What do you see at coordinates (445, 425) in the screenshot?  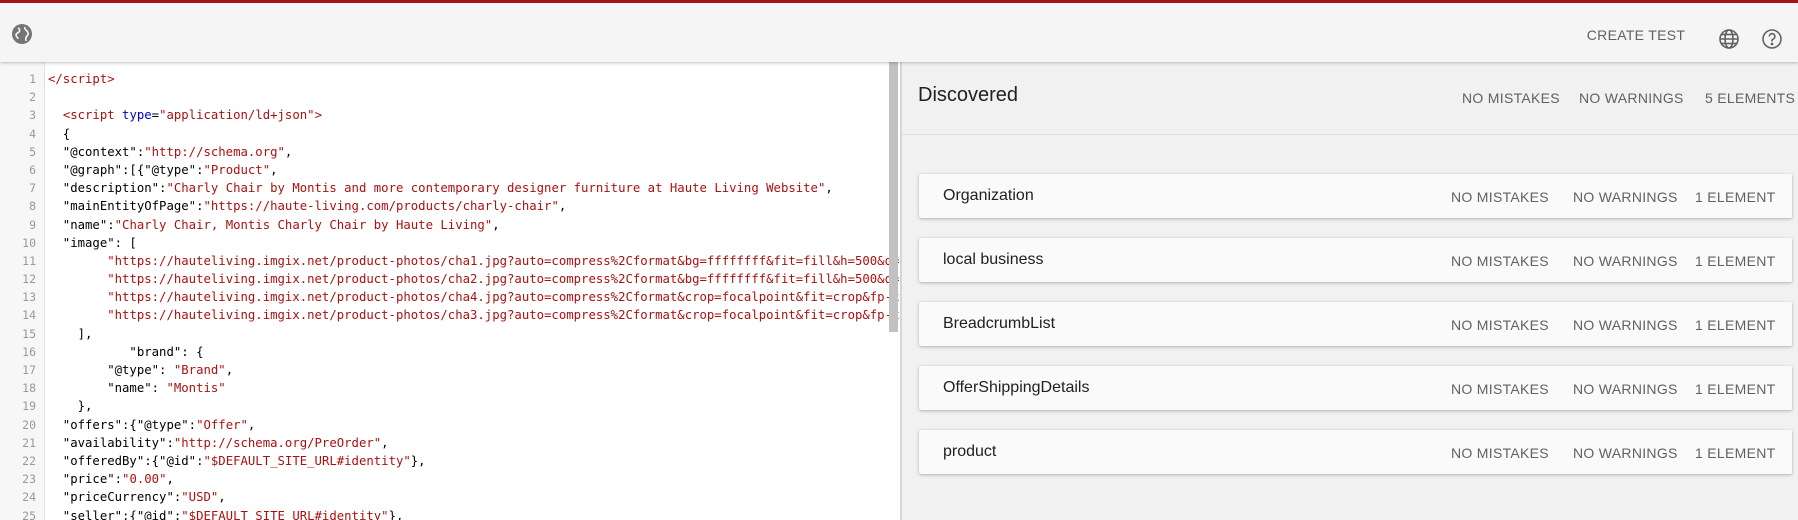 I see `code-line: 20 "offers":{"@type":"Offer",` at bounding box center [445, 425].